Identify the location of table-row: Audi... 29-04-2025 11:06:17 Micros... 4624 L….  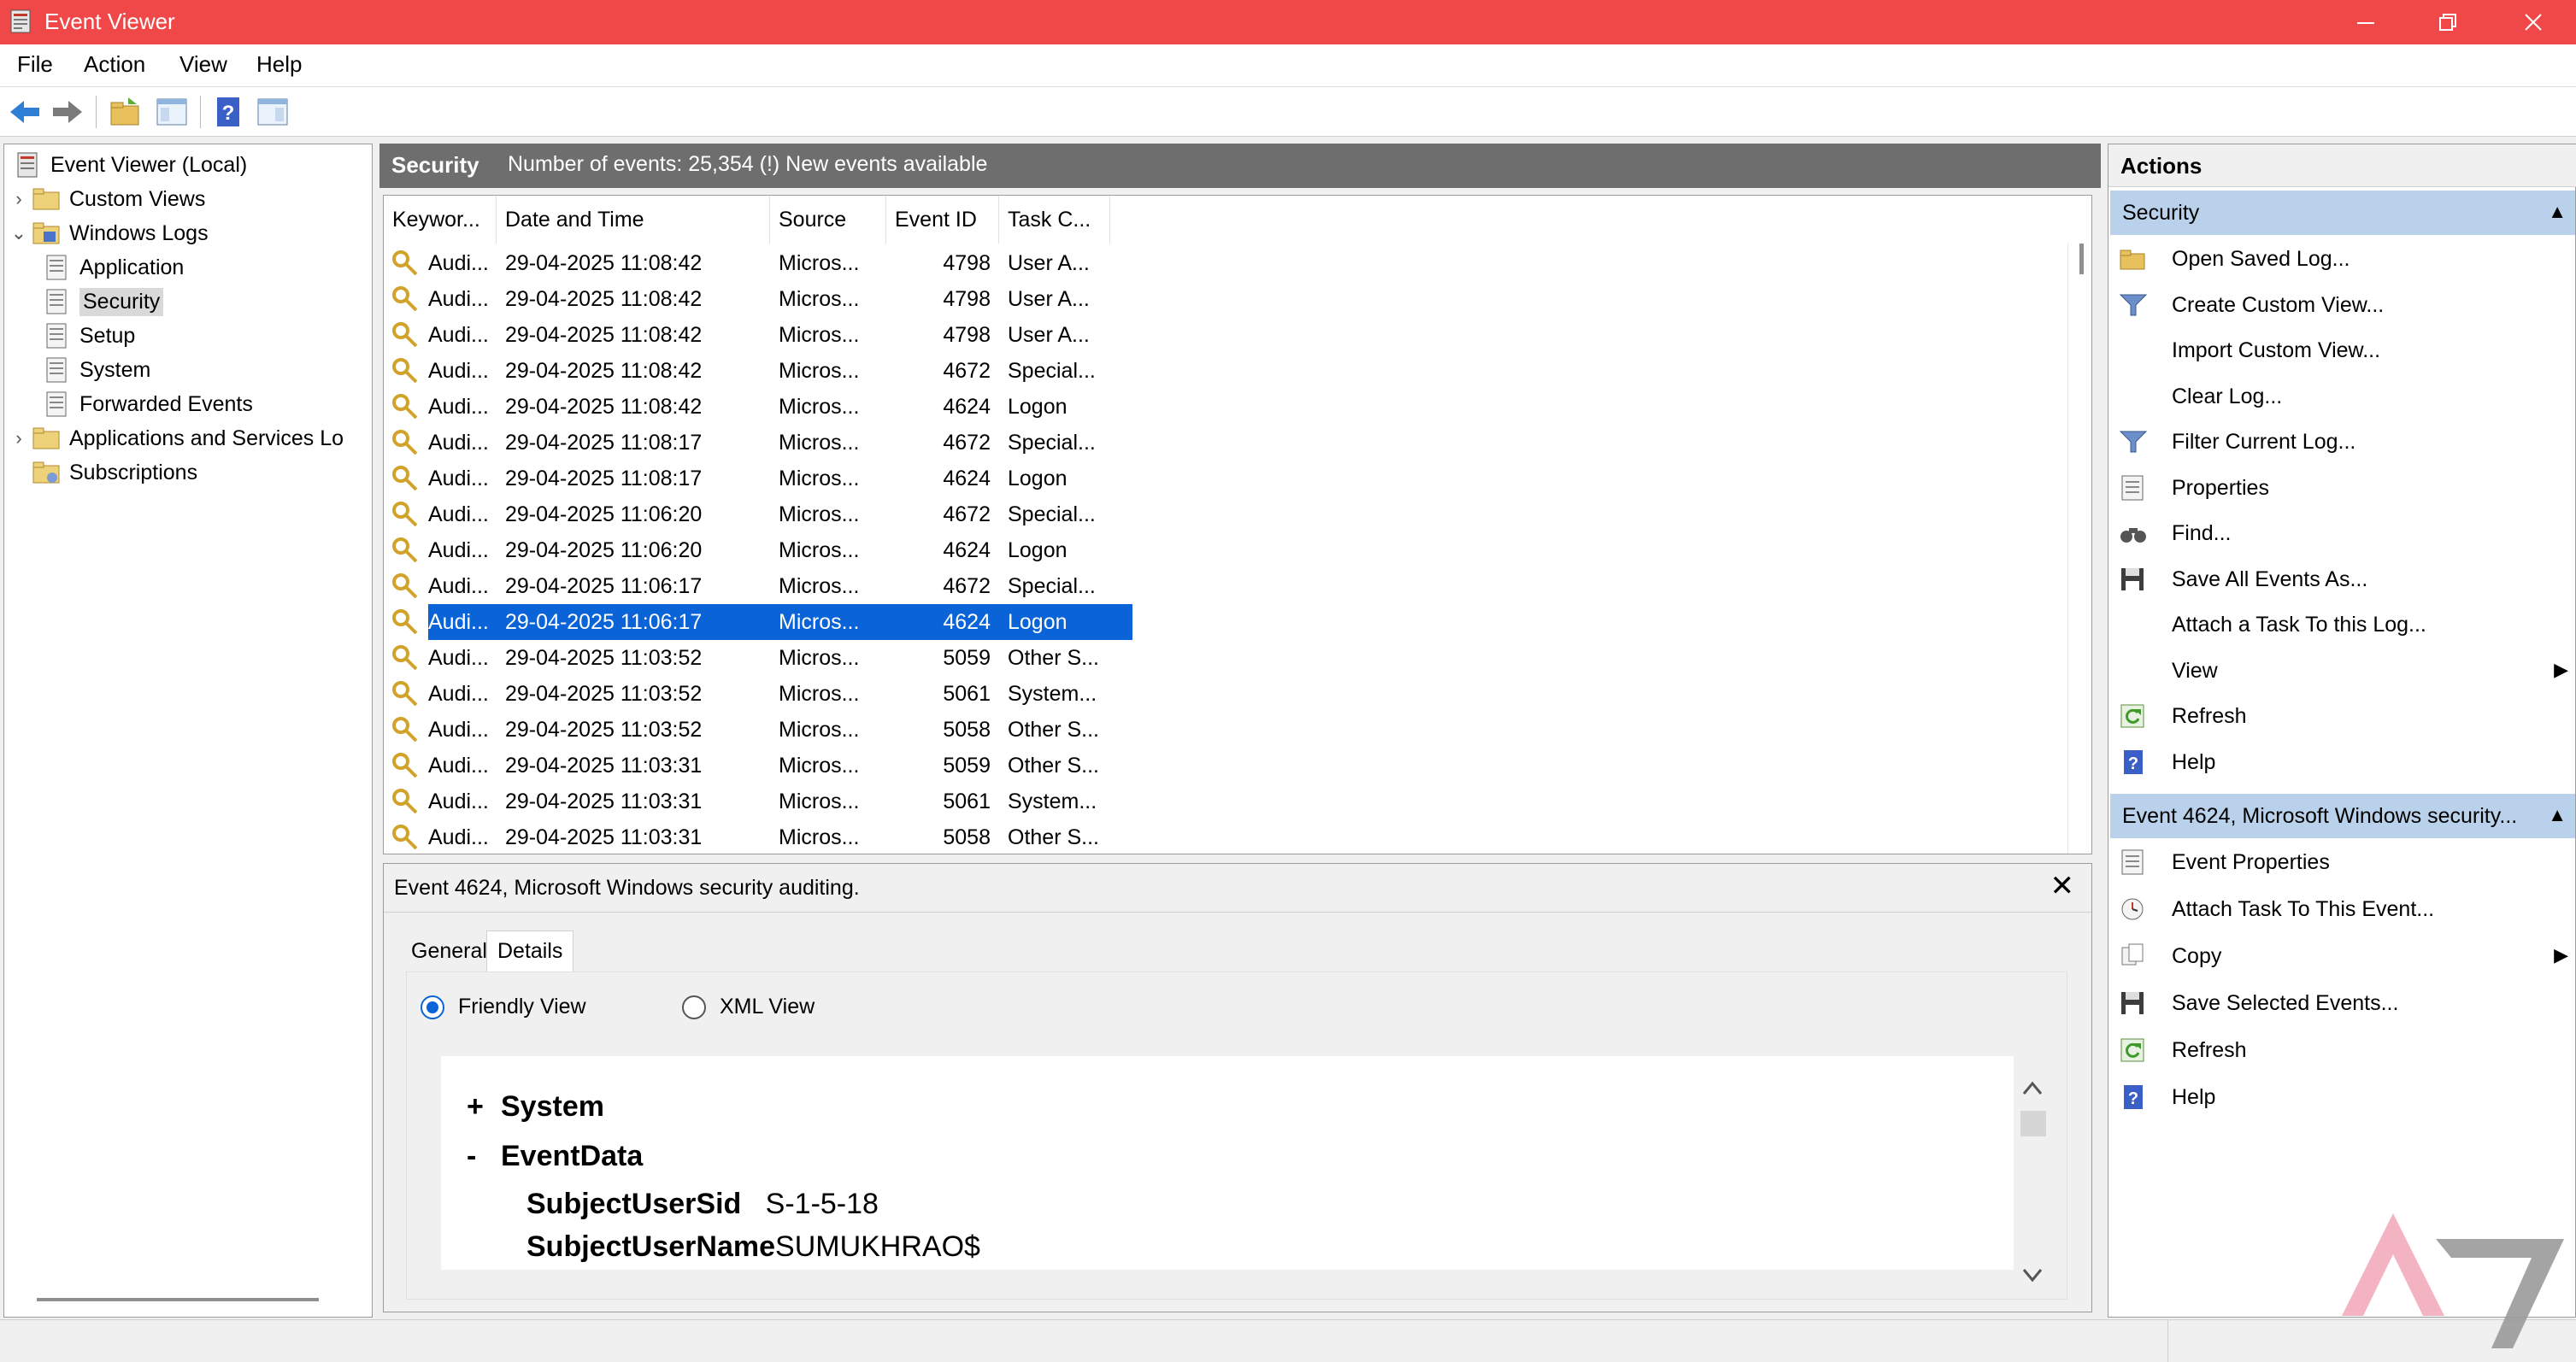
(758, 622).